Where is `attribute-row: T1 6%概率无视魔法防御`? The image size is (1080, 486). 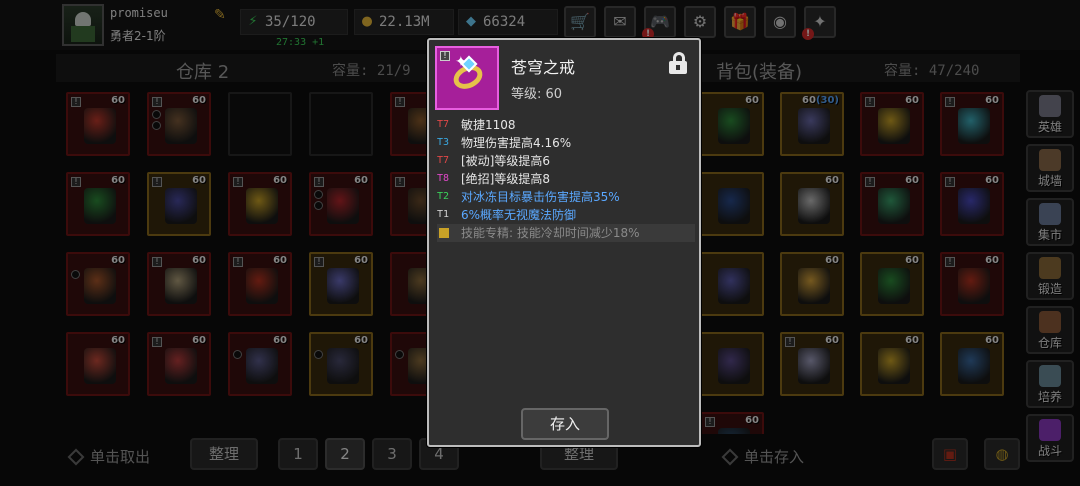
attribute-row: T1 6%概率无视魔法防御 is located at coordinates (566, 215).